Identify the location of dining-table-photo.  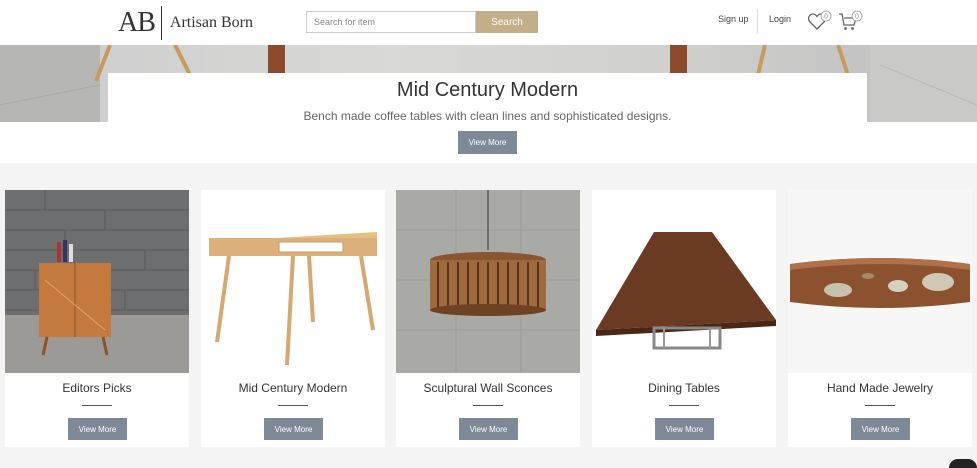
(684, 281).